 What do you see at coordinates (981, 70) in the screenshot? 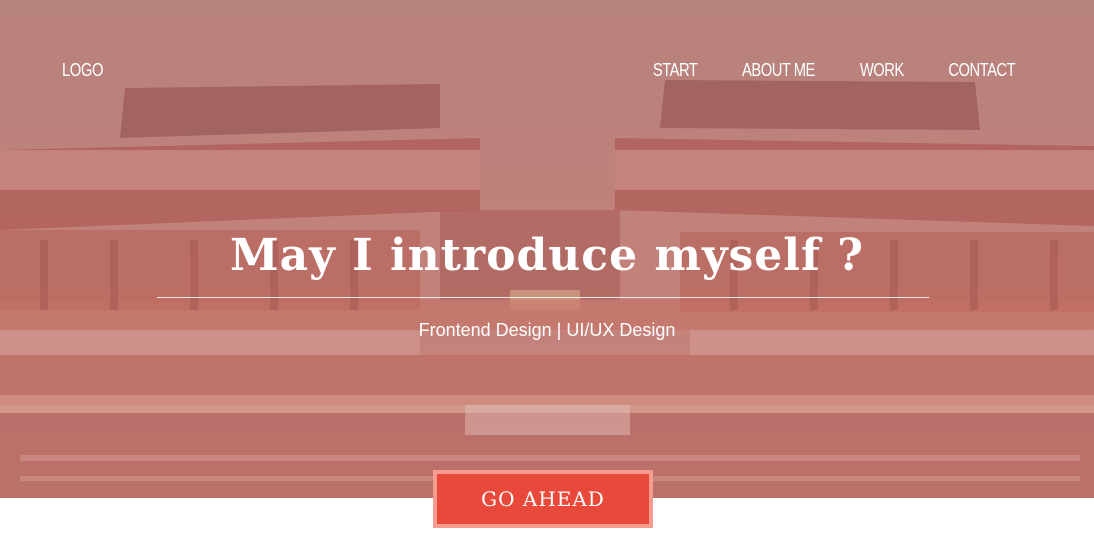
I see `nav-item-contact: CONTACT` at bounding box center [981, 70].